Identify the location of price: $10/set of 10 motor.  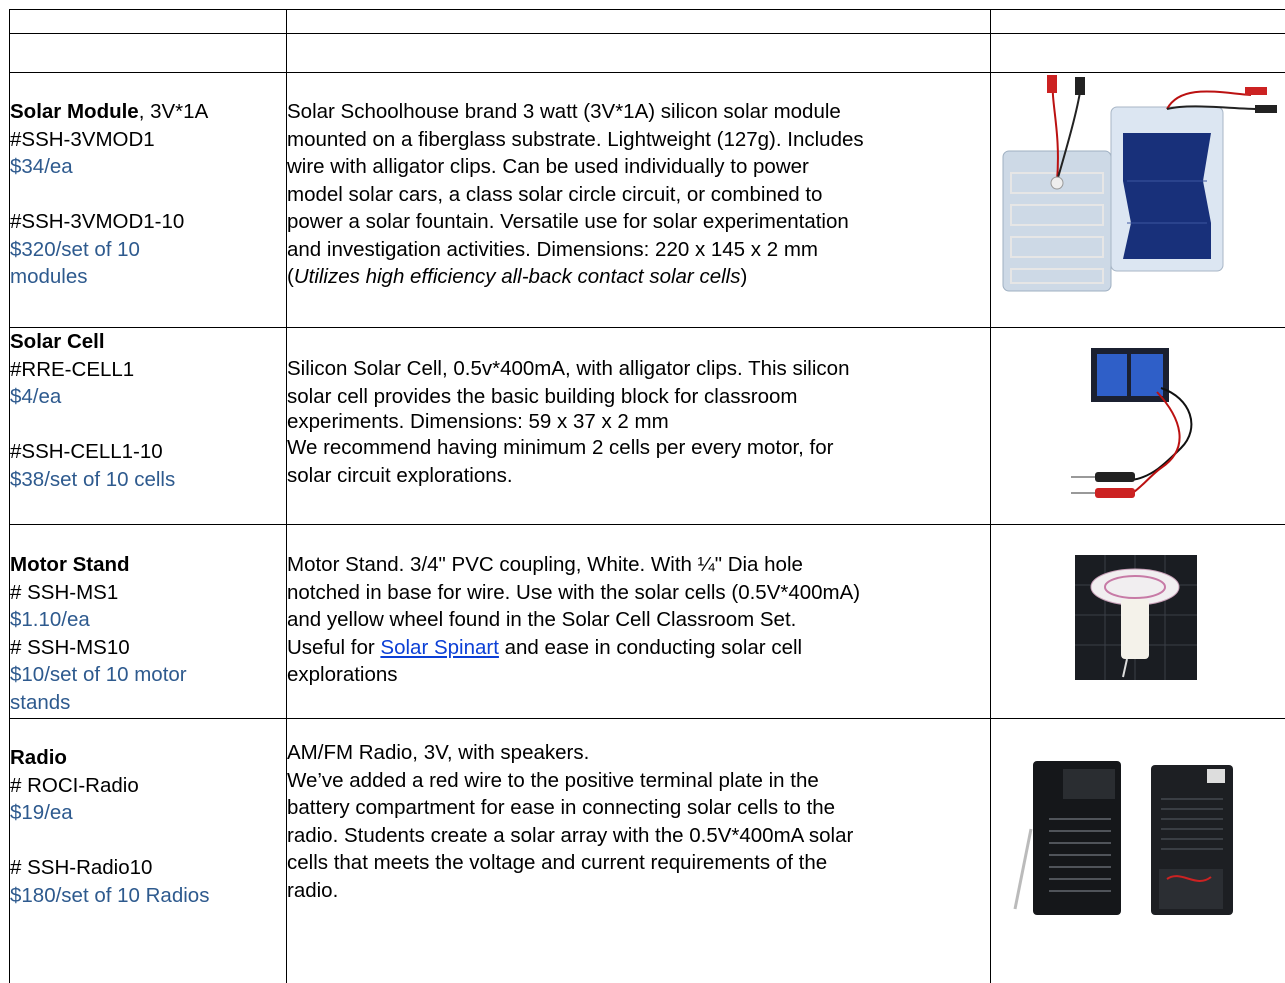
(148, 675).